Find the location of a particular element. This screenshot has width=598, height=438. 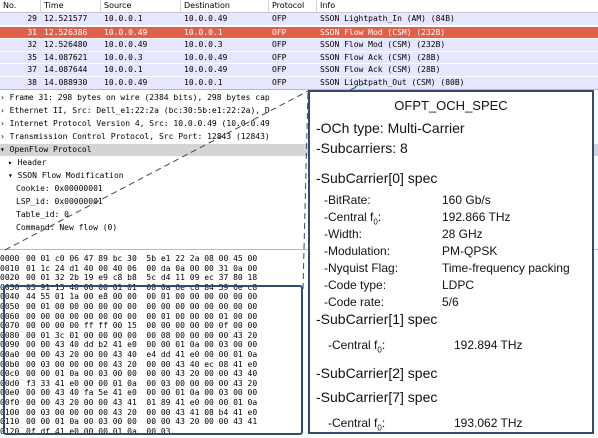

subcarrier-7-header: -SubCarrier[7] spec is located at coordinates (377, 397).